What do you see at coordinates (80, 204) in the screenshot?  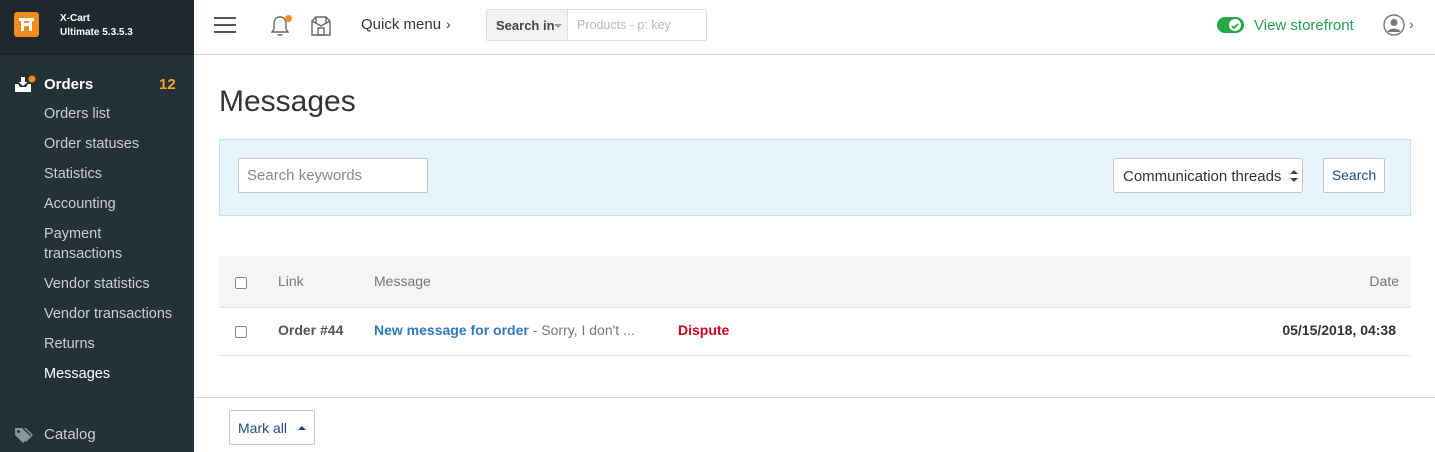 I see `sidebar-item-accounting: Accounting` at bounding box center [80, 204].